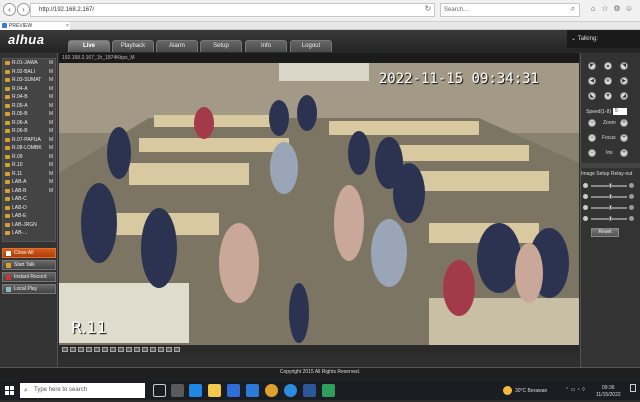 The image size is (640, 402). I want to click on chevron-down-icon: ⌄, so click(574, 39).